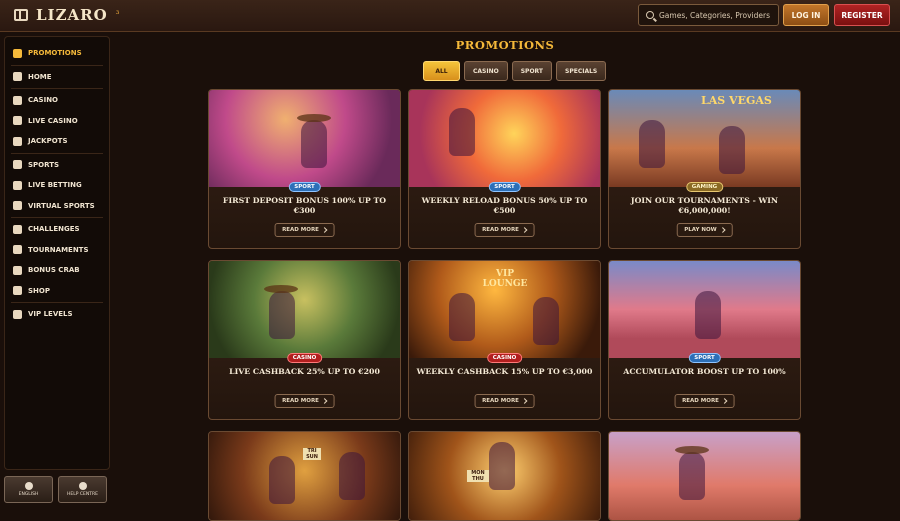 The height and width of the screenshot is (521, 900). Describe the element at coordinates (736, 100) in the screenshot. I see `vegas-sign: LAS VEGAS` at that location.